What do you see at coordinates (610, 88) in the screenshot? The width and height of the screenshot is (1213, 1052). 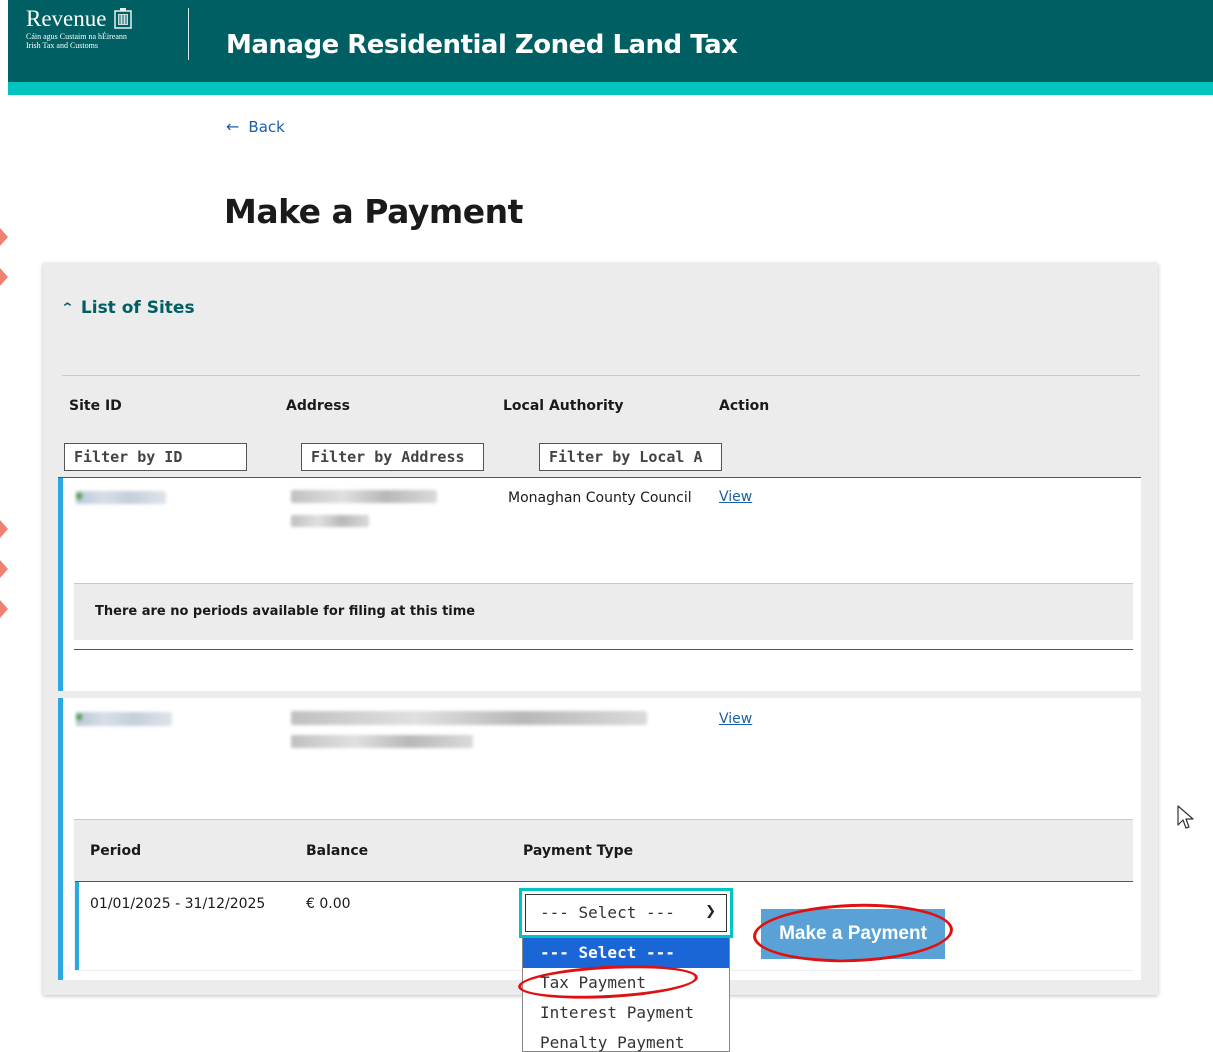 I see `header-accent-stripe` at bounding box center [610, 88].